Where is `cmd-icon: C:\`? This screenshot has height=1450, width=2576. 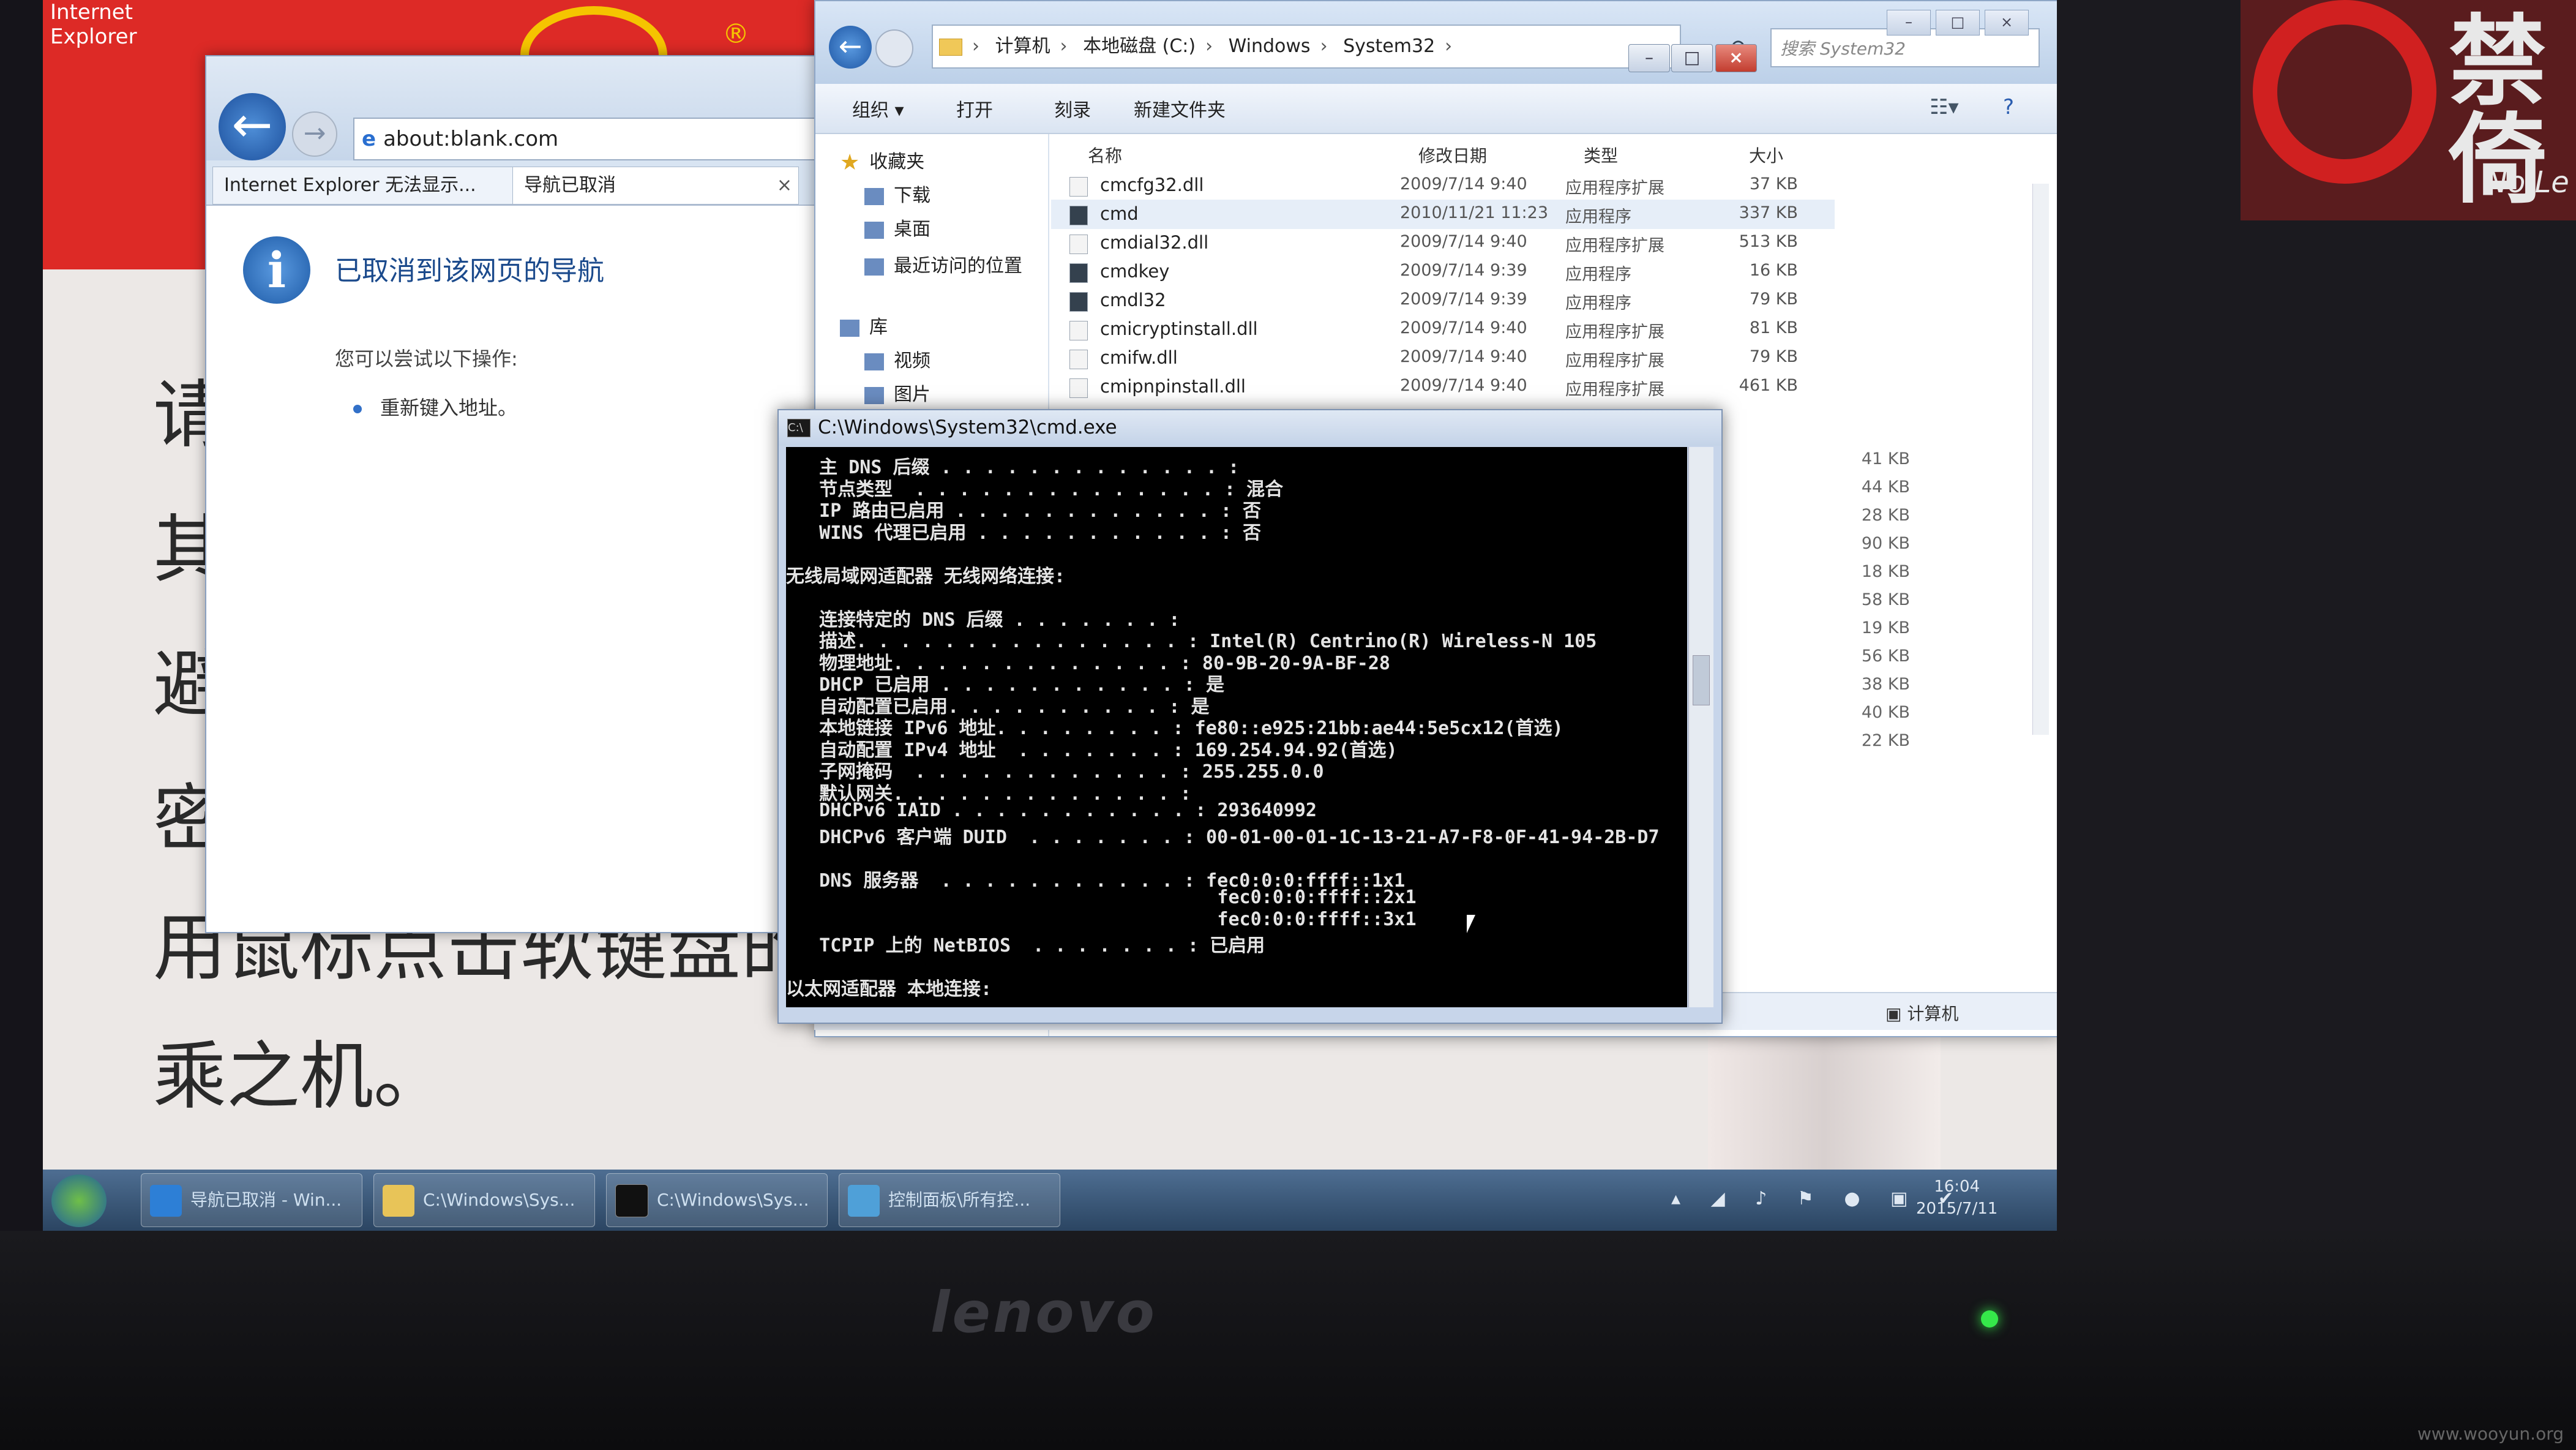
cmd-icon: C:\ is located at coordinates (799, 428).